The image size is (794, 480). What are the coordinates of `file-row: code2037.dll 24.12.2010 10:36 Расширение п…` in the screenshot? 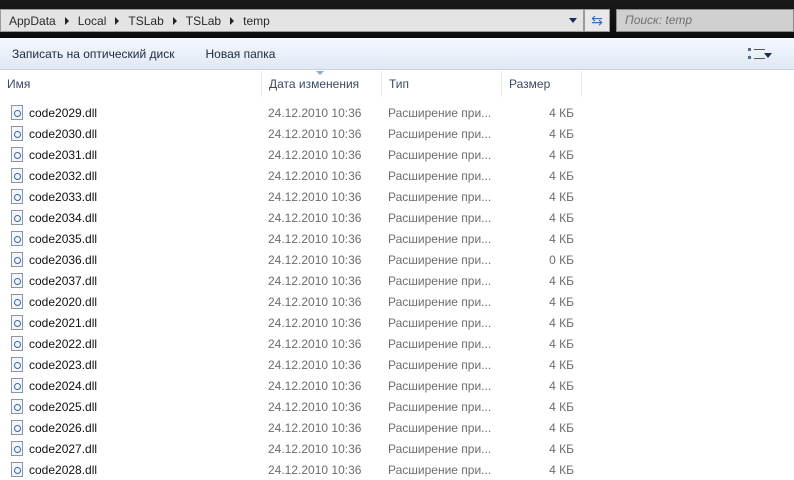 It's located at (397, 280).